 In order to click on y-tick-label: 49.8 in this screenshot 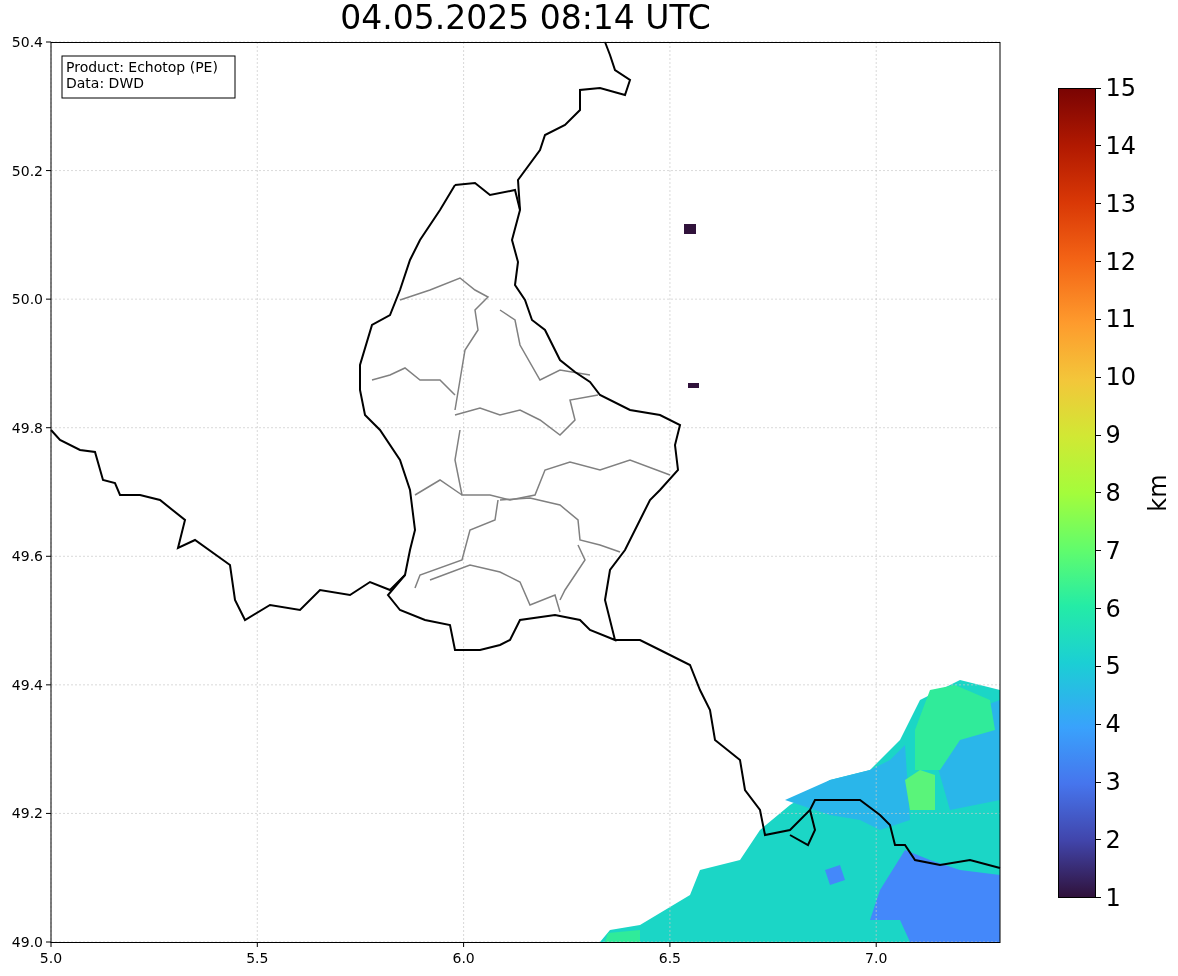, I will do `click(27, 427)`.